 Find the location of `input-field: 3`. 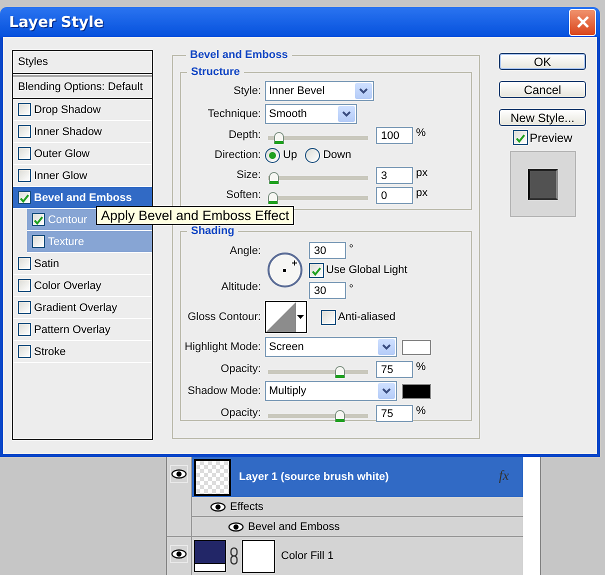

input-field: 3 is located at coordinates (394, 175).